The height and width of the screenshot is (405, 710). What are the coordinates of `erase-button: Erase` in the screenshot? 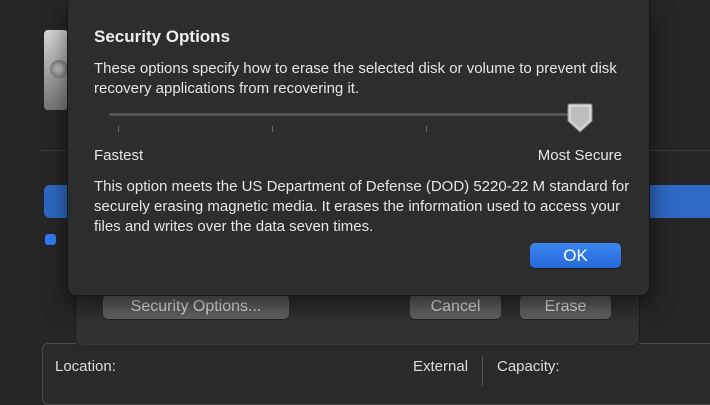 It's located at (565, 307).